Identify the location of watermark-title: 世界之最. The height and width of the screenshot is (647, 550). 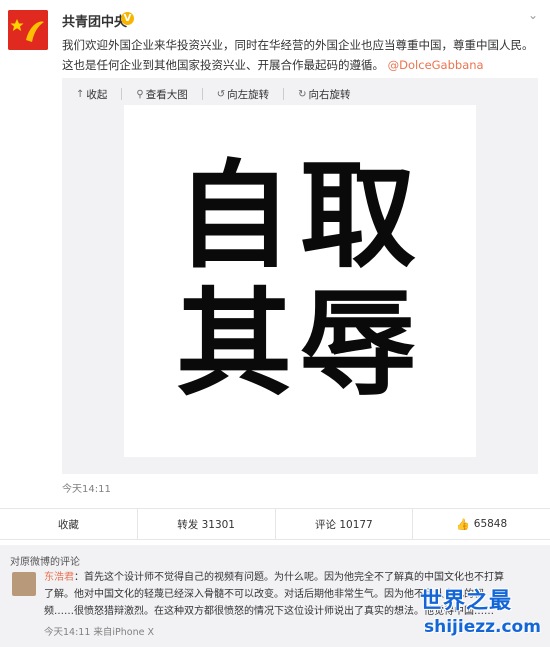
(466, 601).